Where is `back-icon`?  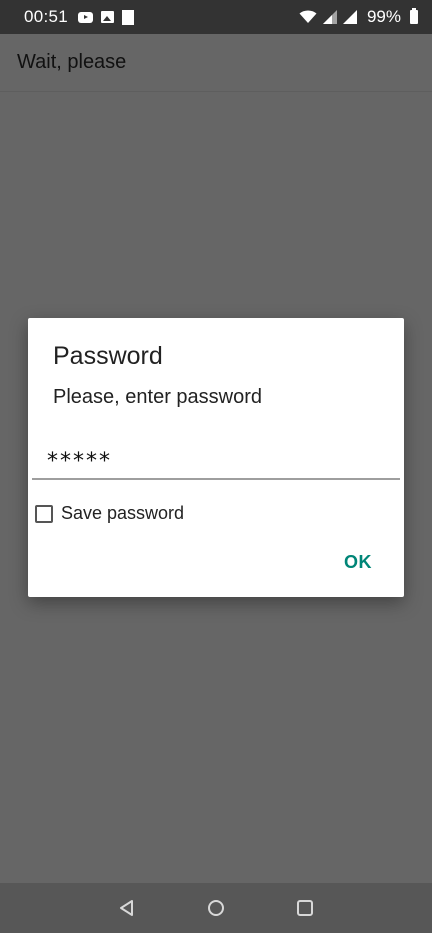
back-icon is located at coordinates (127, 908).